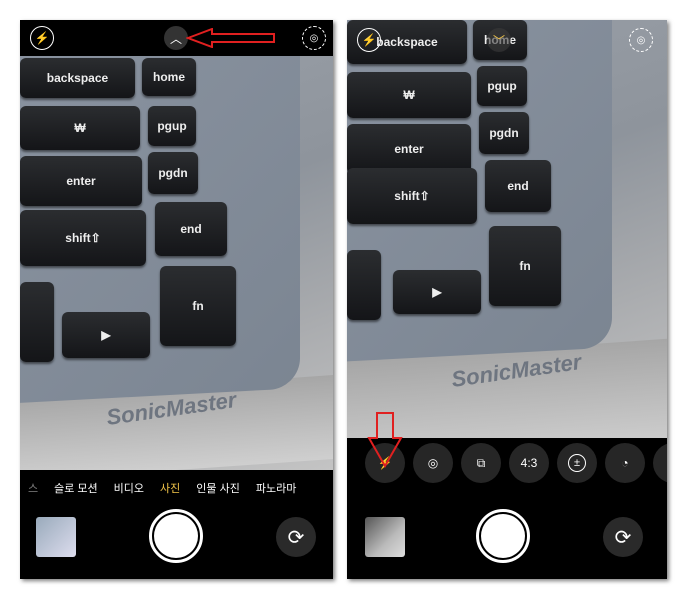 The height and width of the screenshot is (600, 682). Describe the element at coordinates (481, 463) in the screenshot. I see `filters-off-icon: ⧉` at that location.